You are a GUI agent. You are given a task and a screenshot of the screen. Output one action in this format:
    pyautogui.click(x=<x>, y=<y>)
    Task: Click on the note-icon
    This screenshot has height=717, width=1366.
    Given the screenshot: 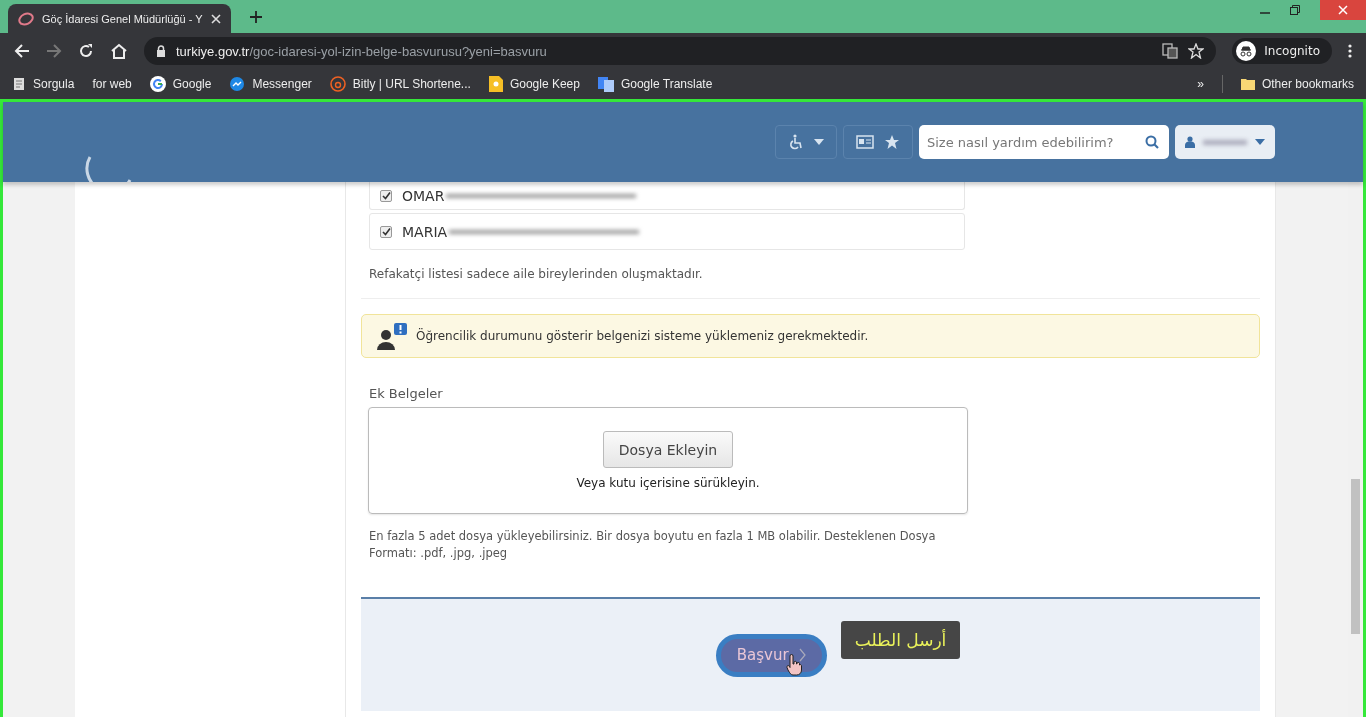 What is the action you would take?
    pyautogui.click(x=495, y=84)
    